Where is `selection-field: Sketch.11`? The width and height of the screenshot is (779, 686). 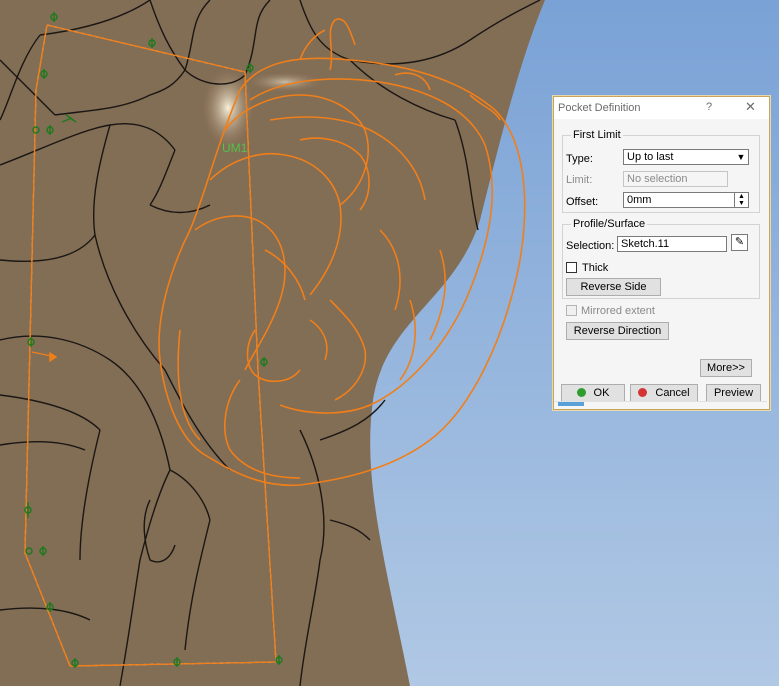 selection-field: Sketch.11 is located at coordinates (672, 244).